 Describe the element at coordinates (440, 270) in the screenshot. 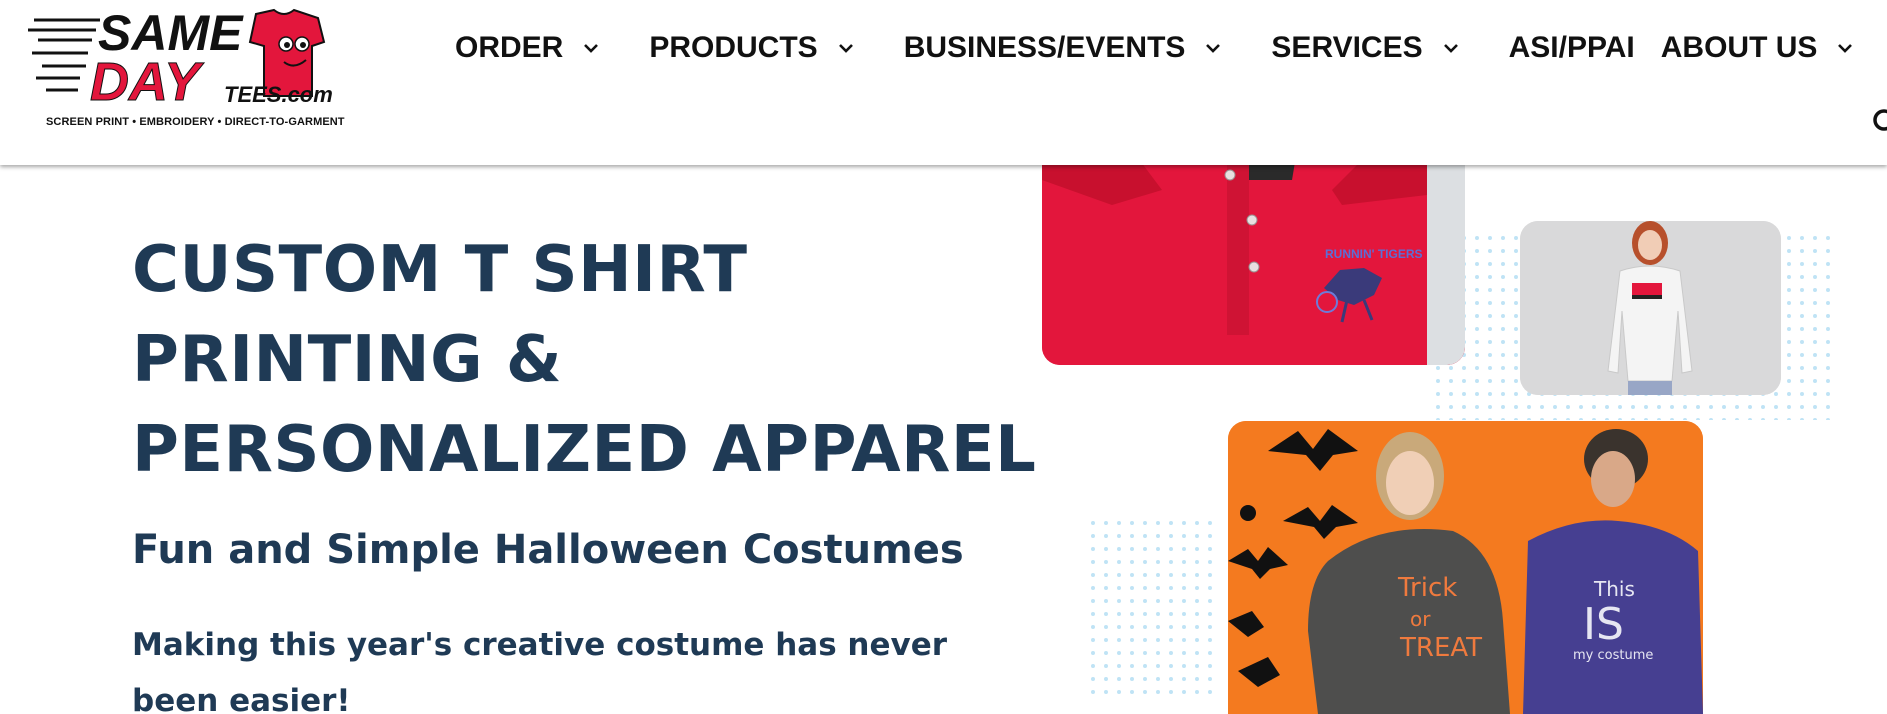

I see `hero-title-line: CUSTOM T SHIRT` at that location.